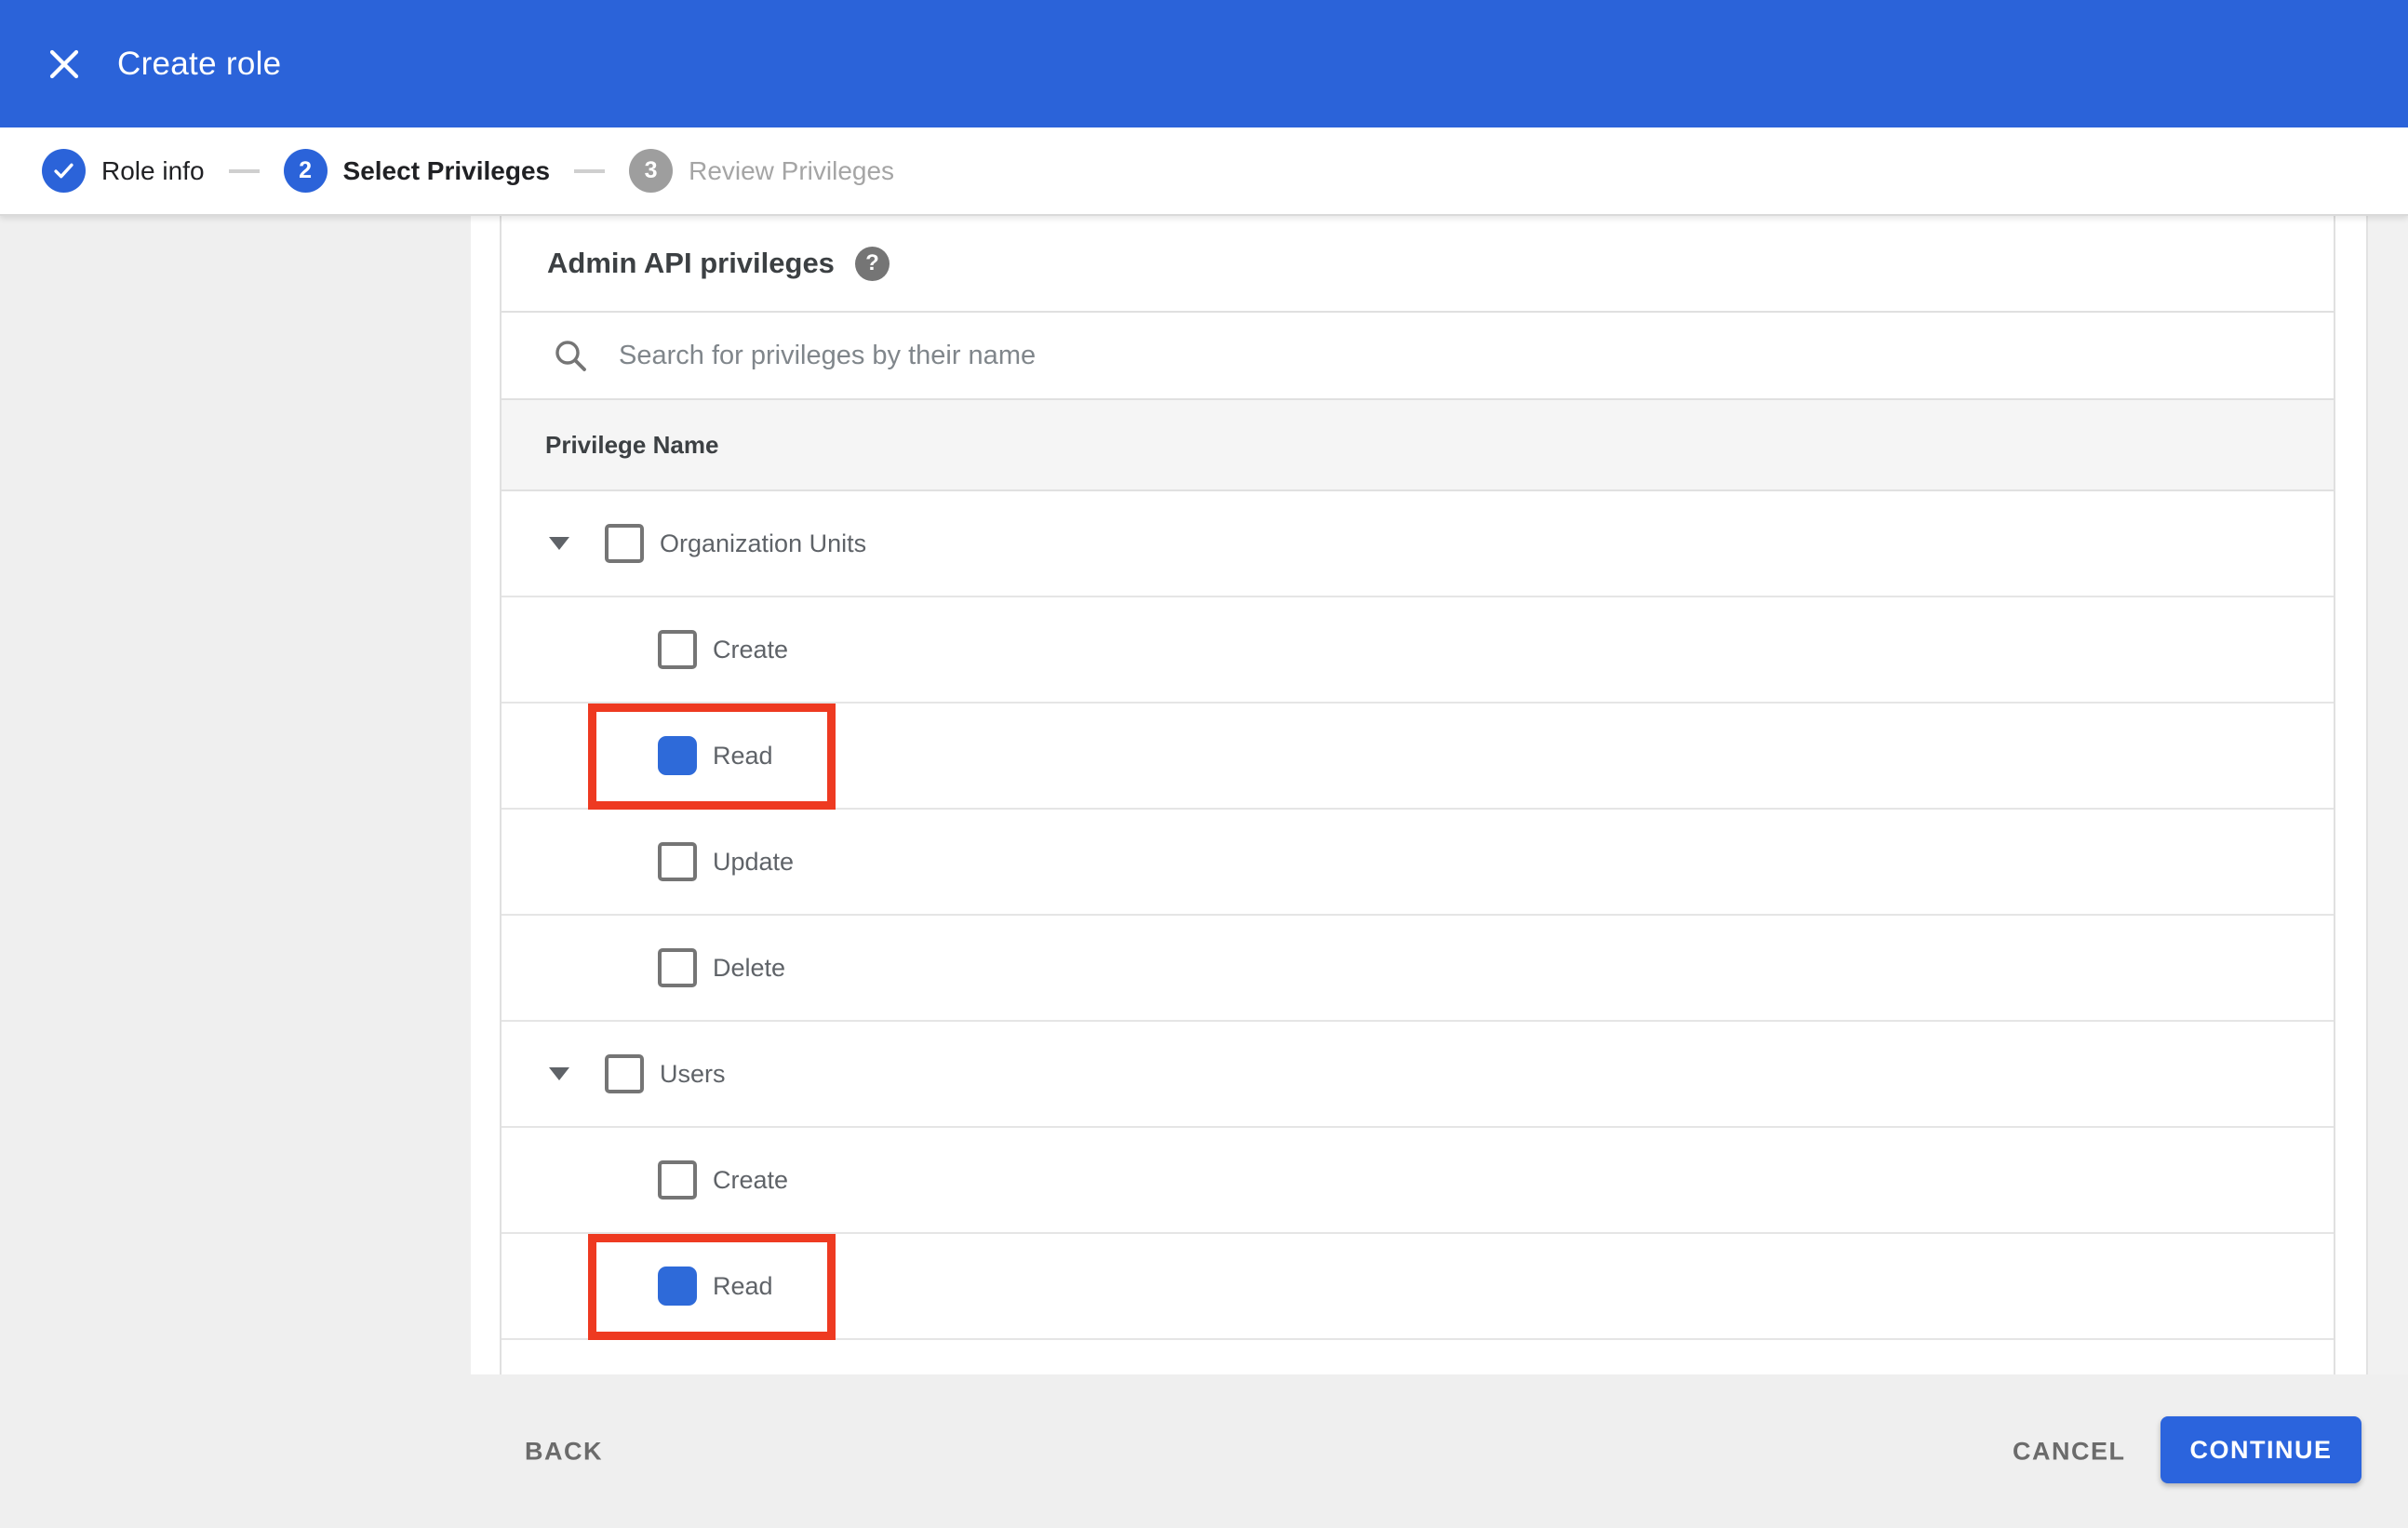 The height and width of the screenshot is (1528, 2408). What do you see at coordinates (1418, 544) in the screenshot?
I see `privilege-row: Organization Units` at bounding box center [1418, 544].